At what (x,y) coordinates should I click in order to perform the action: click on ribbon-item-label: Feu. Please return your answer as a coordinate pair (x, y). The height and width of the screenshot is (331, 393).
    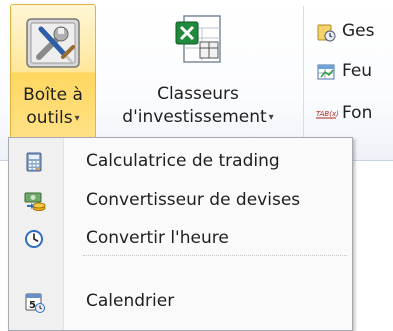
    Looking at the image, I should click on (357, 71).